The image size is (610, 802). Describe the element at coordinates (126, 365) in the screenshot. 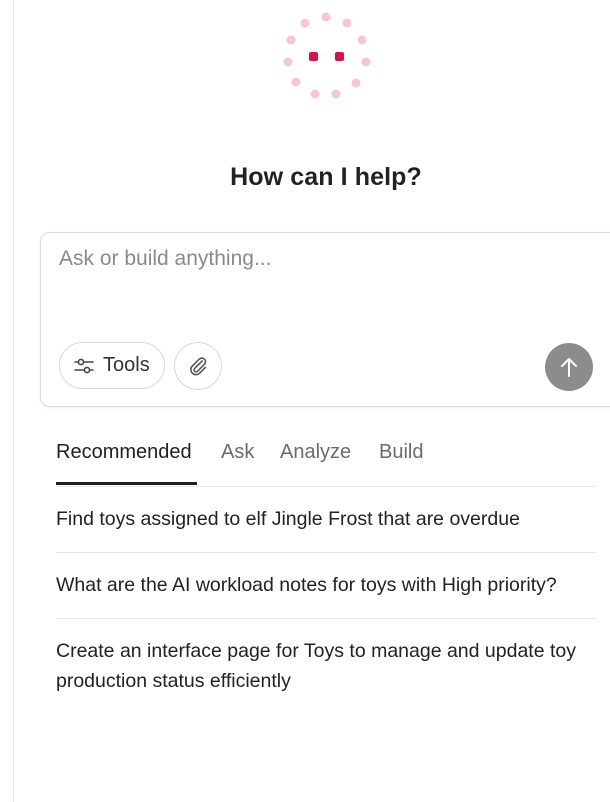

I see `tools-label: Tools` at that location.